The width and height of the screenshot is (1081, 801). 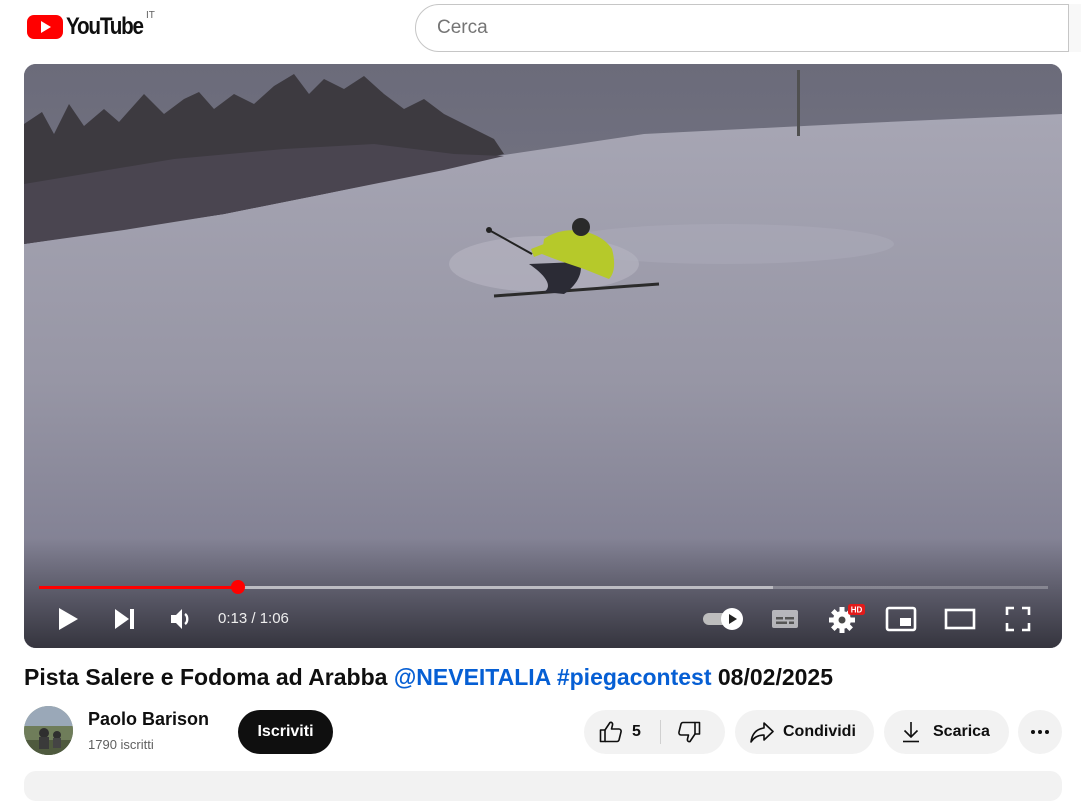 I want to click on next-button, so click(x=125, y=619).